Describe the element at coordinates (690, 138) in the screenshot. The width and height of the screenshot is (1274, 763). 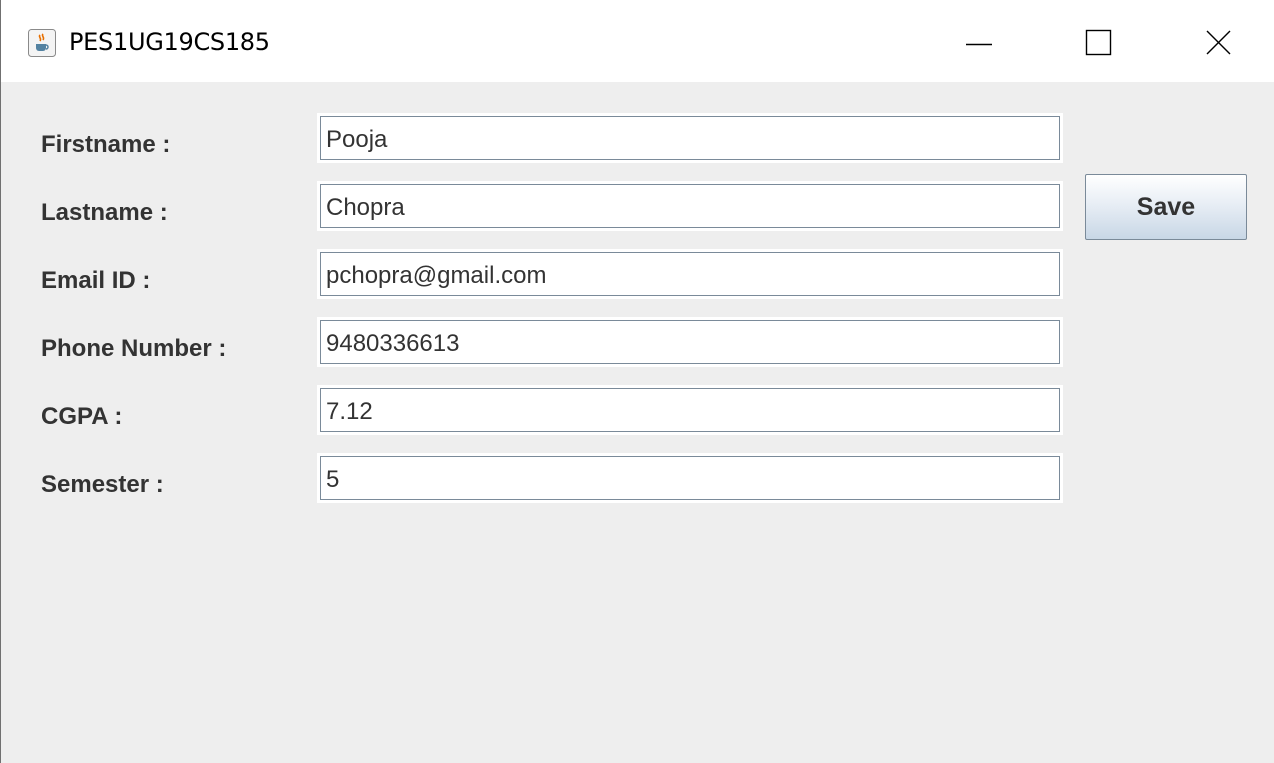
I see `firstname-field` at that location.